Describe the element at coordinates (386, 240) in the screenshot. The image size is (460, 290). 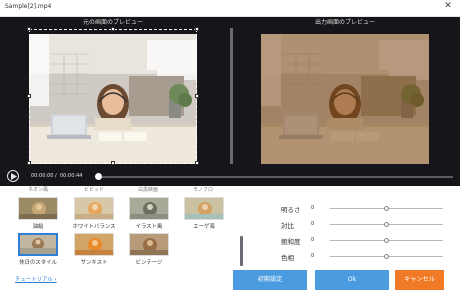
I see `saturation-slider-thumb` at that location.